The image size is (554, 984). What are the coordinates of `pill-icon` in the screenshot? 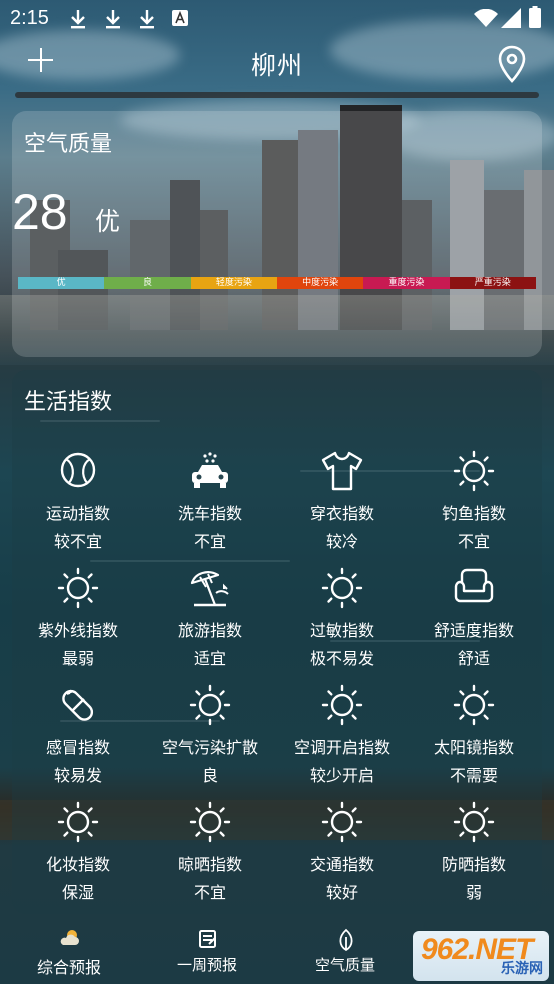 It's located at (78, 705).